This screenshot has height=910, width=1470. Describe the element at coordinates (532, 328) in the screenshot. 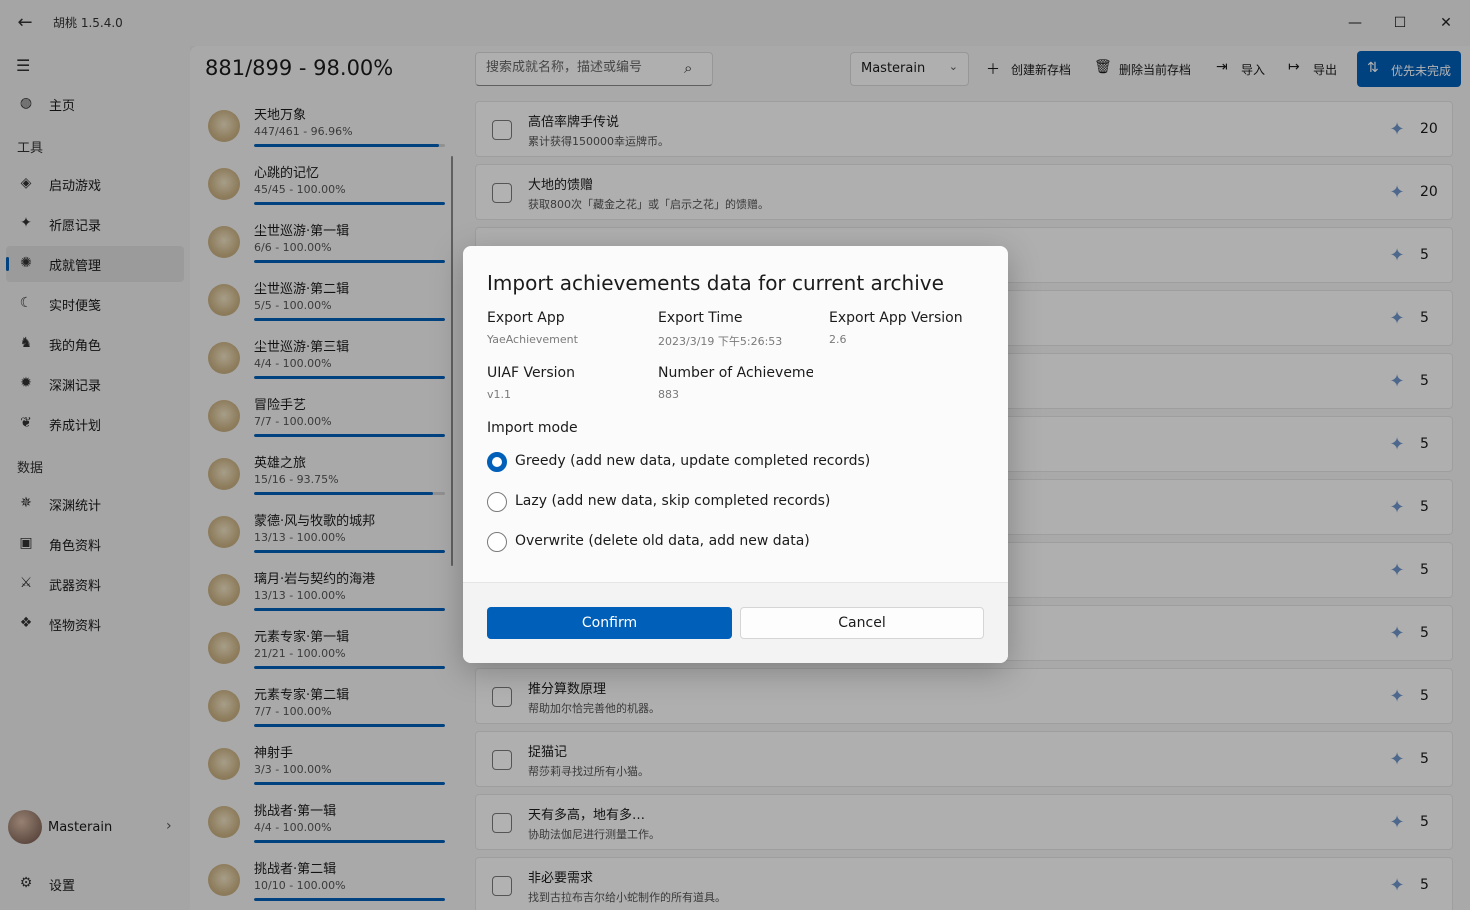

I see `info-export-app: Export App YaeAchievement` at that location.